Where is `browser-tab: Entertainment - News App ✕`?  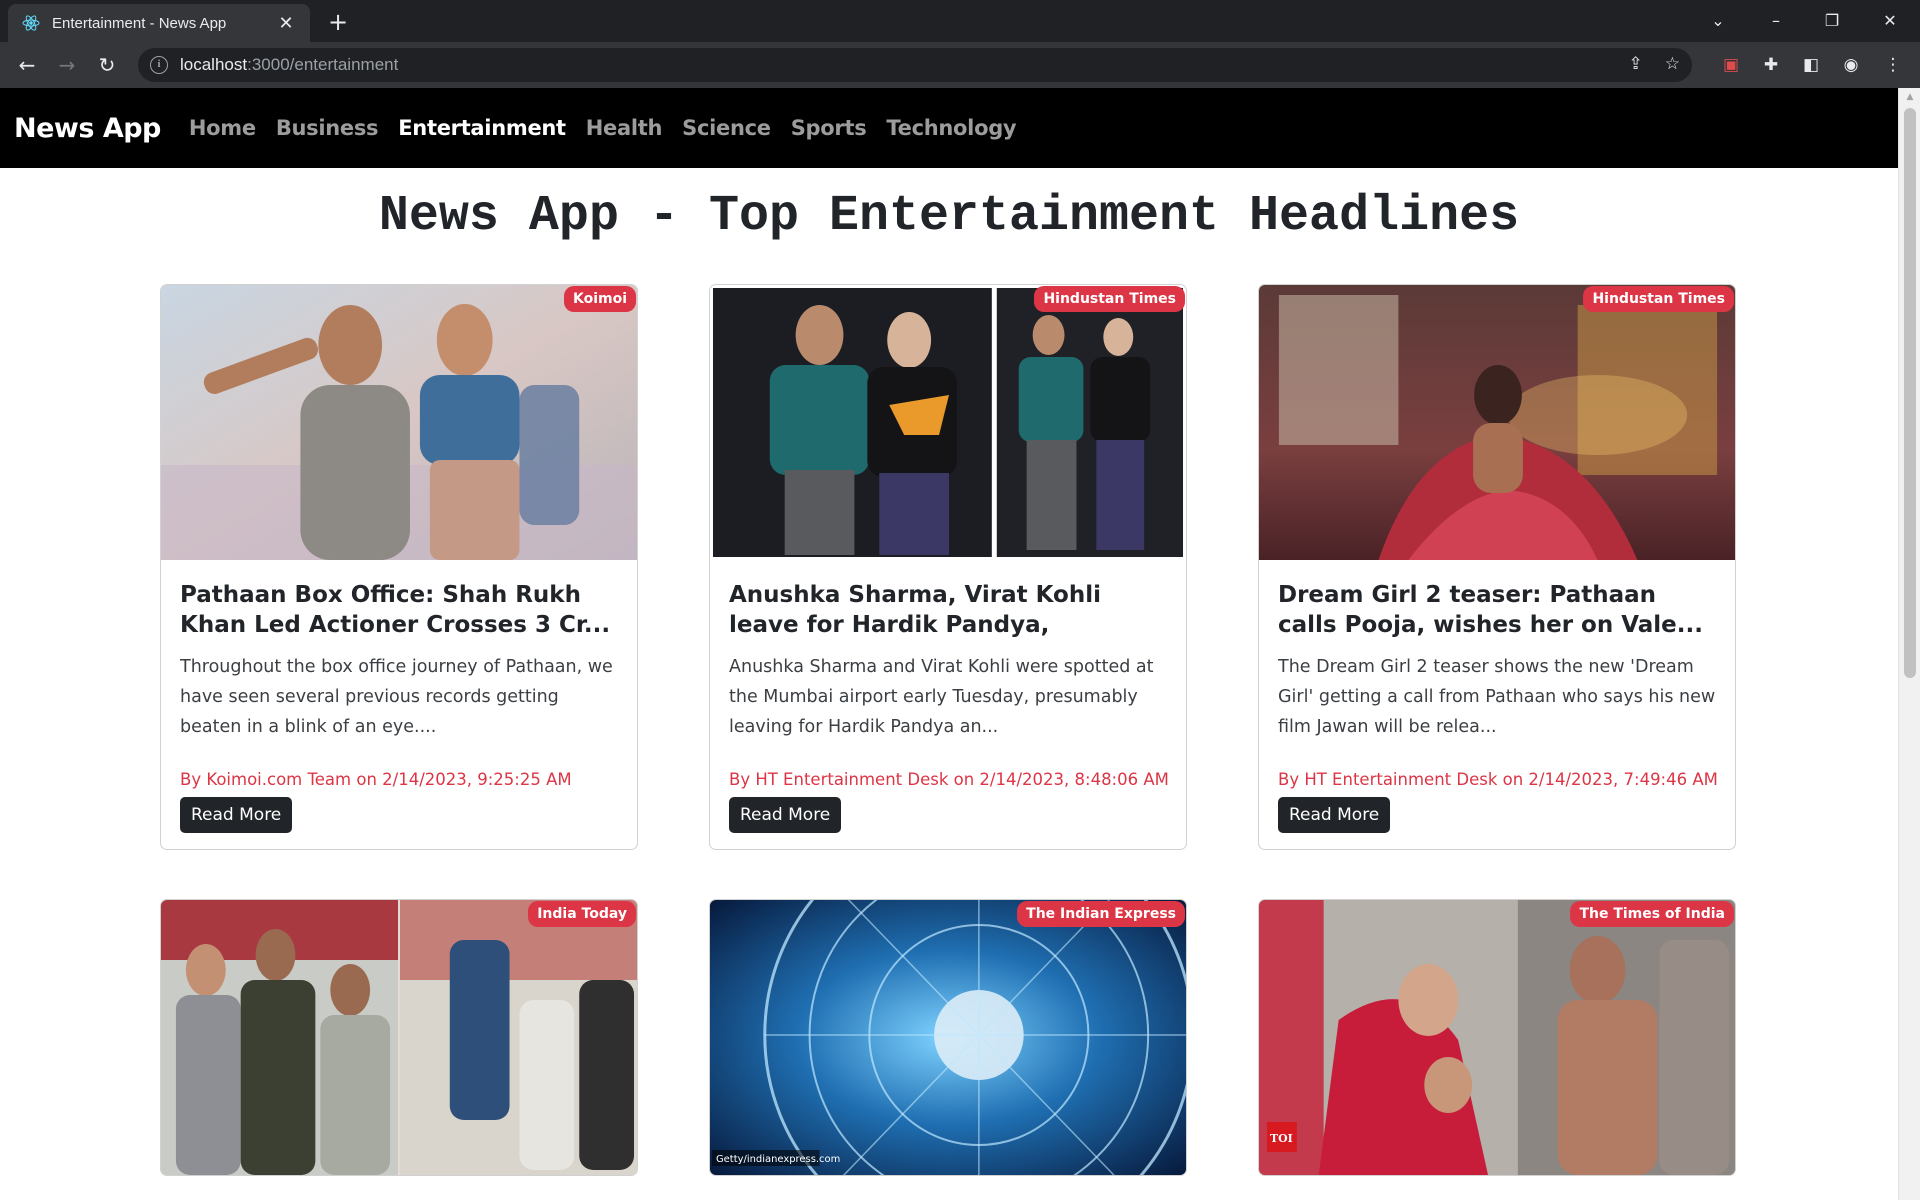 browser-tab: Entertainment - News App ✕ is located at coordinates (159, 23).